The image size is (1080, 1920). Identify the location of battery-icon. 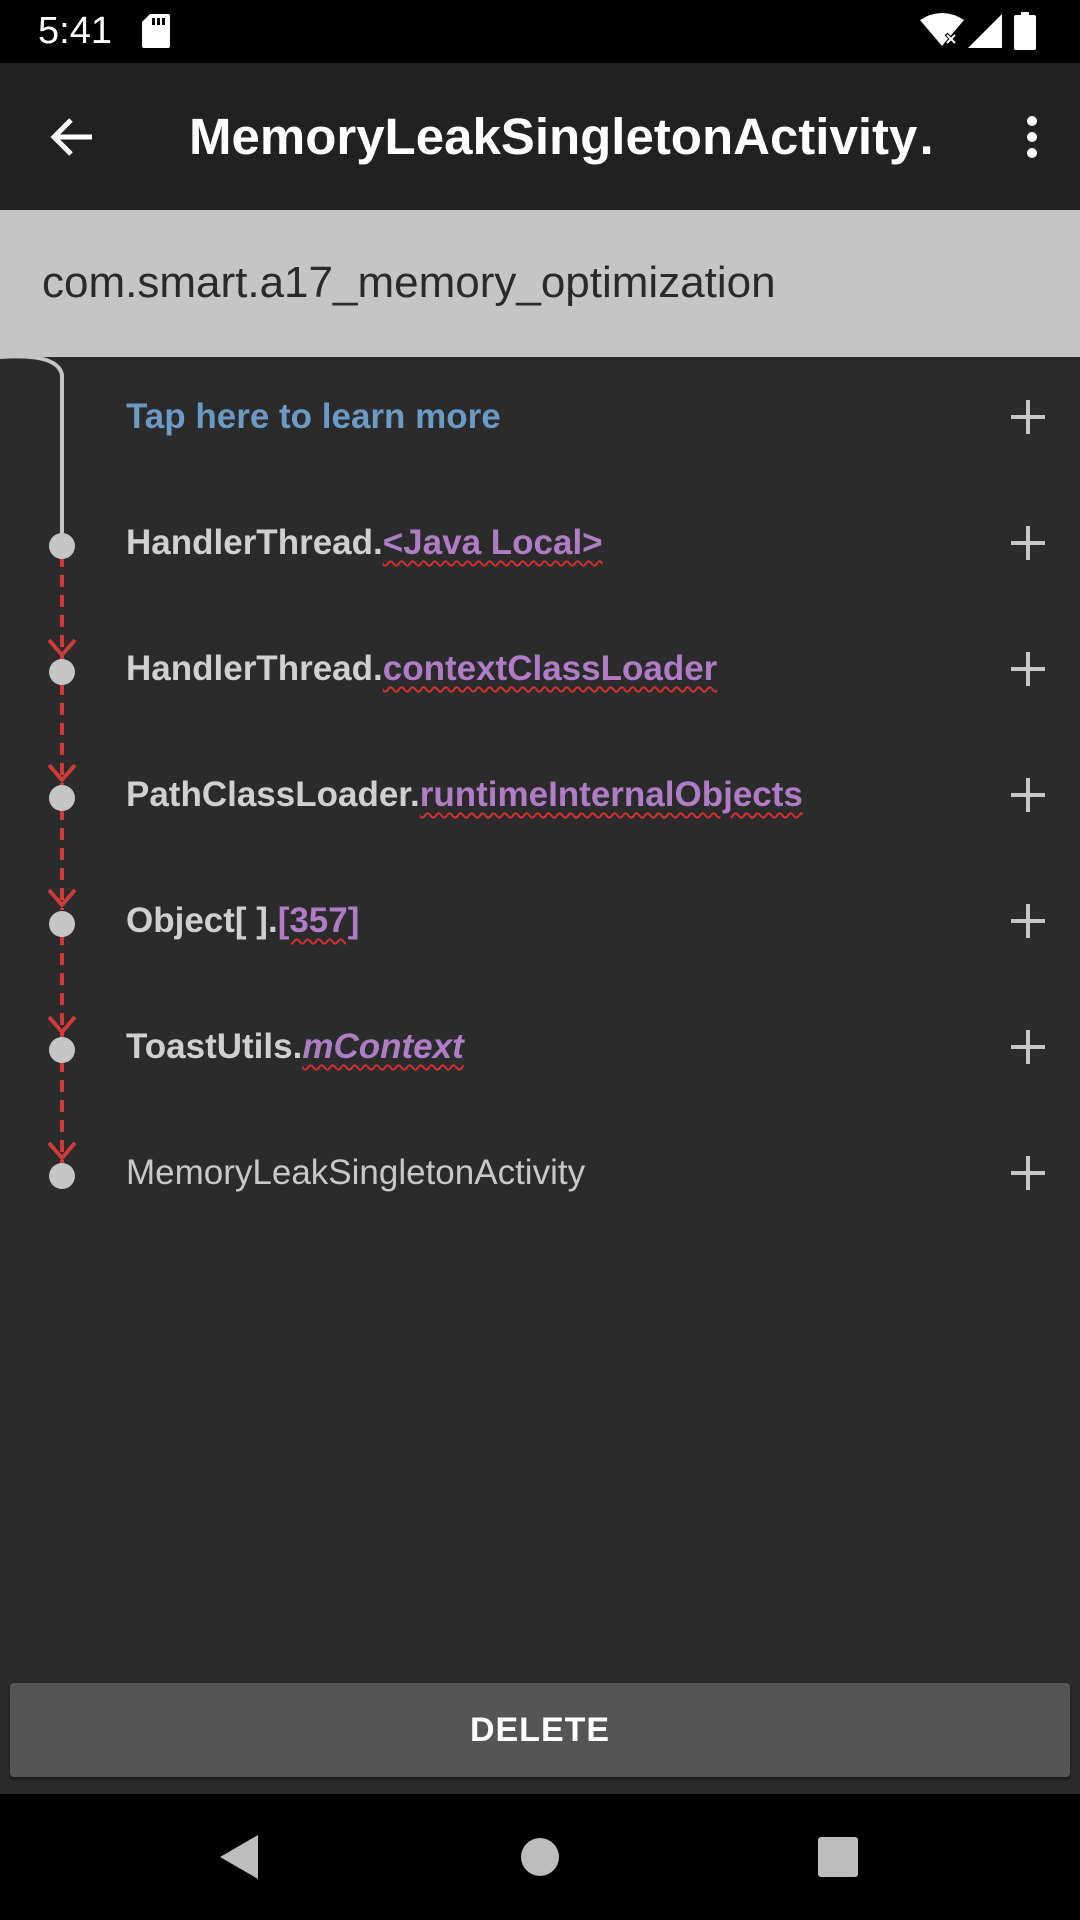
(1025, 31).